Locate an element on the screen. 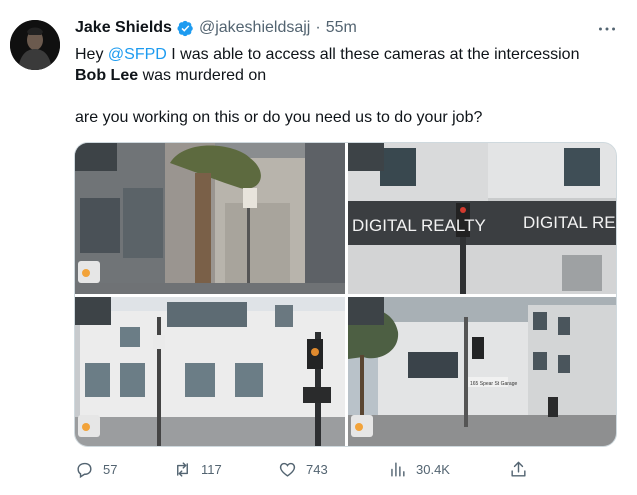 This screenshot has width=637, height=495. author-handle: @jakeshieldsajj is located at coordinates (254, 28).